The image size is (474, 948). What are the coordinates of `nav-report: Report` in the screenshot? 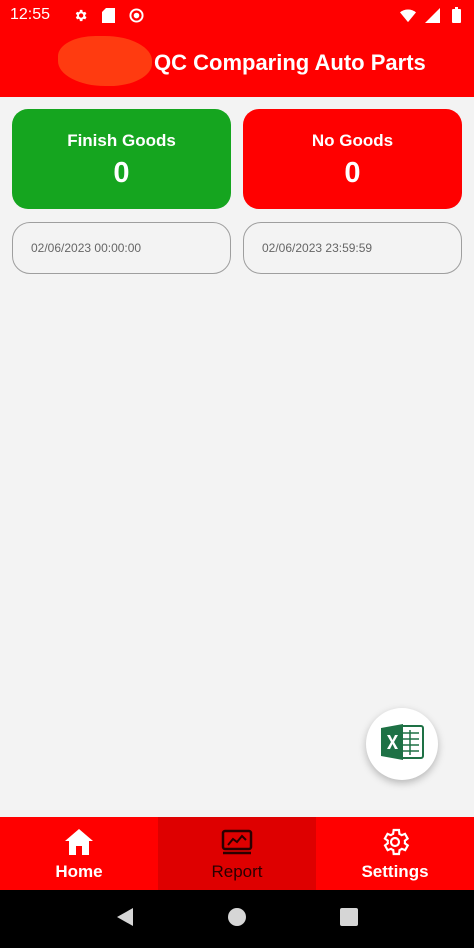 It's located at (237, 853).